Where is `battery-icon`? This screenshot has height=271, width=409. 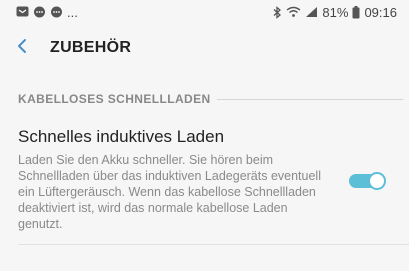
battery-icon is located at coordinates (356, 12).